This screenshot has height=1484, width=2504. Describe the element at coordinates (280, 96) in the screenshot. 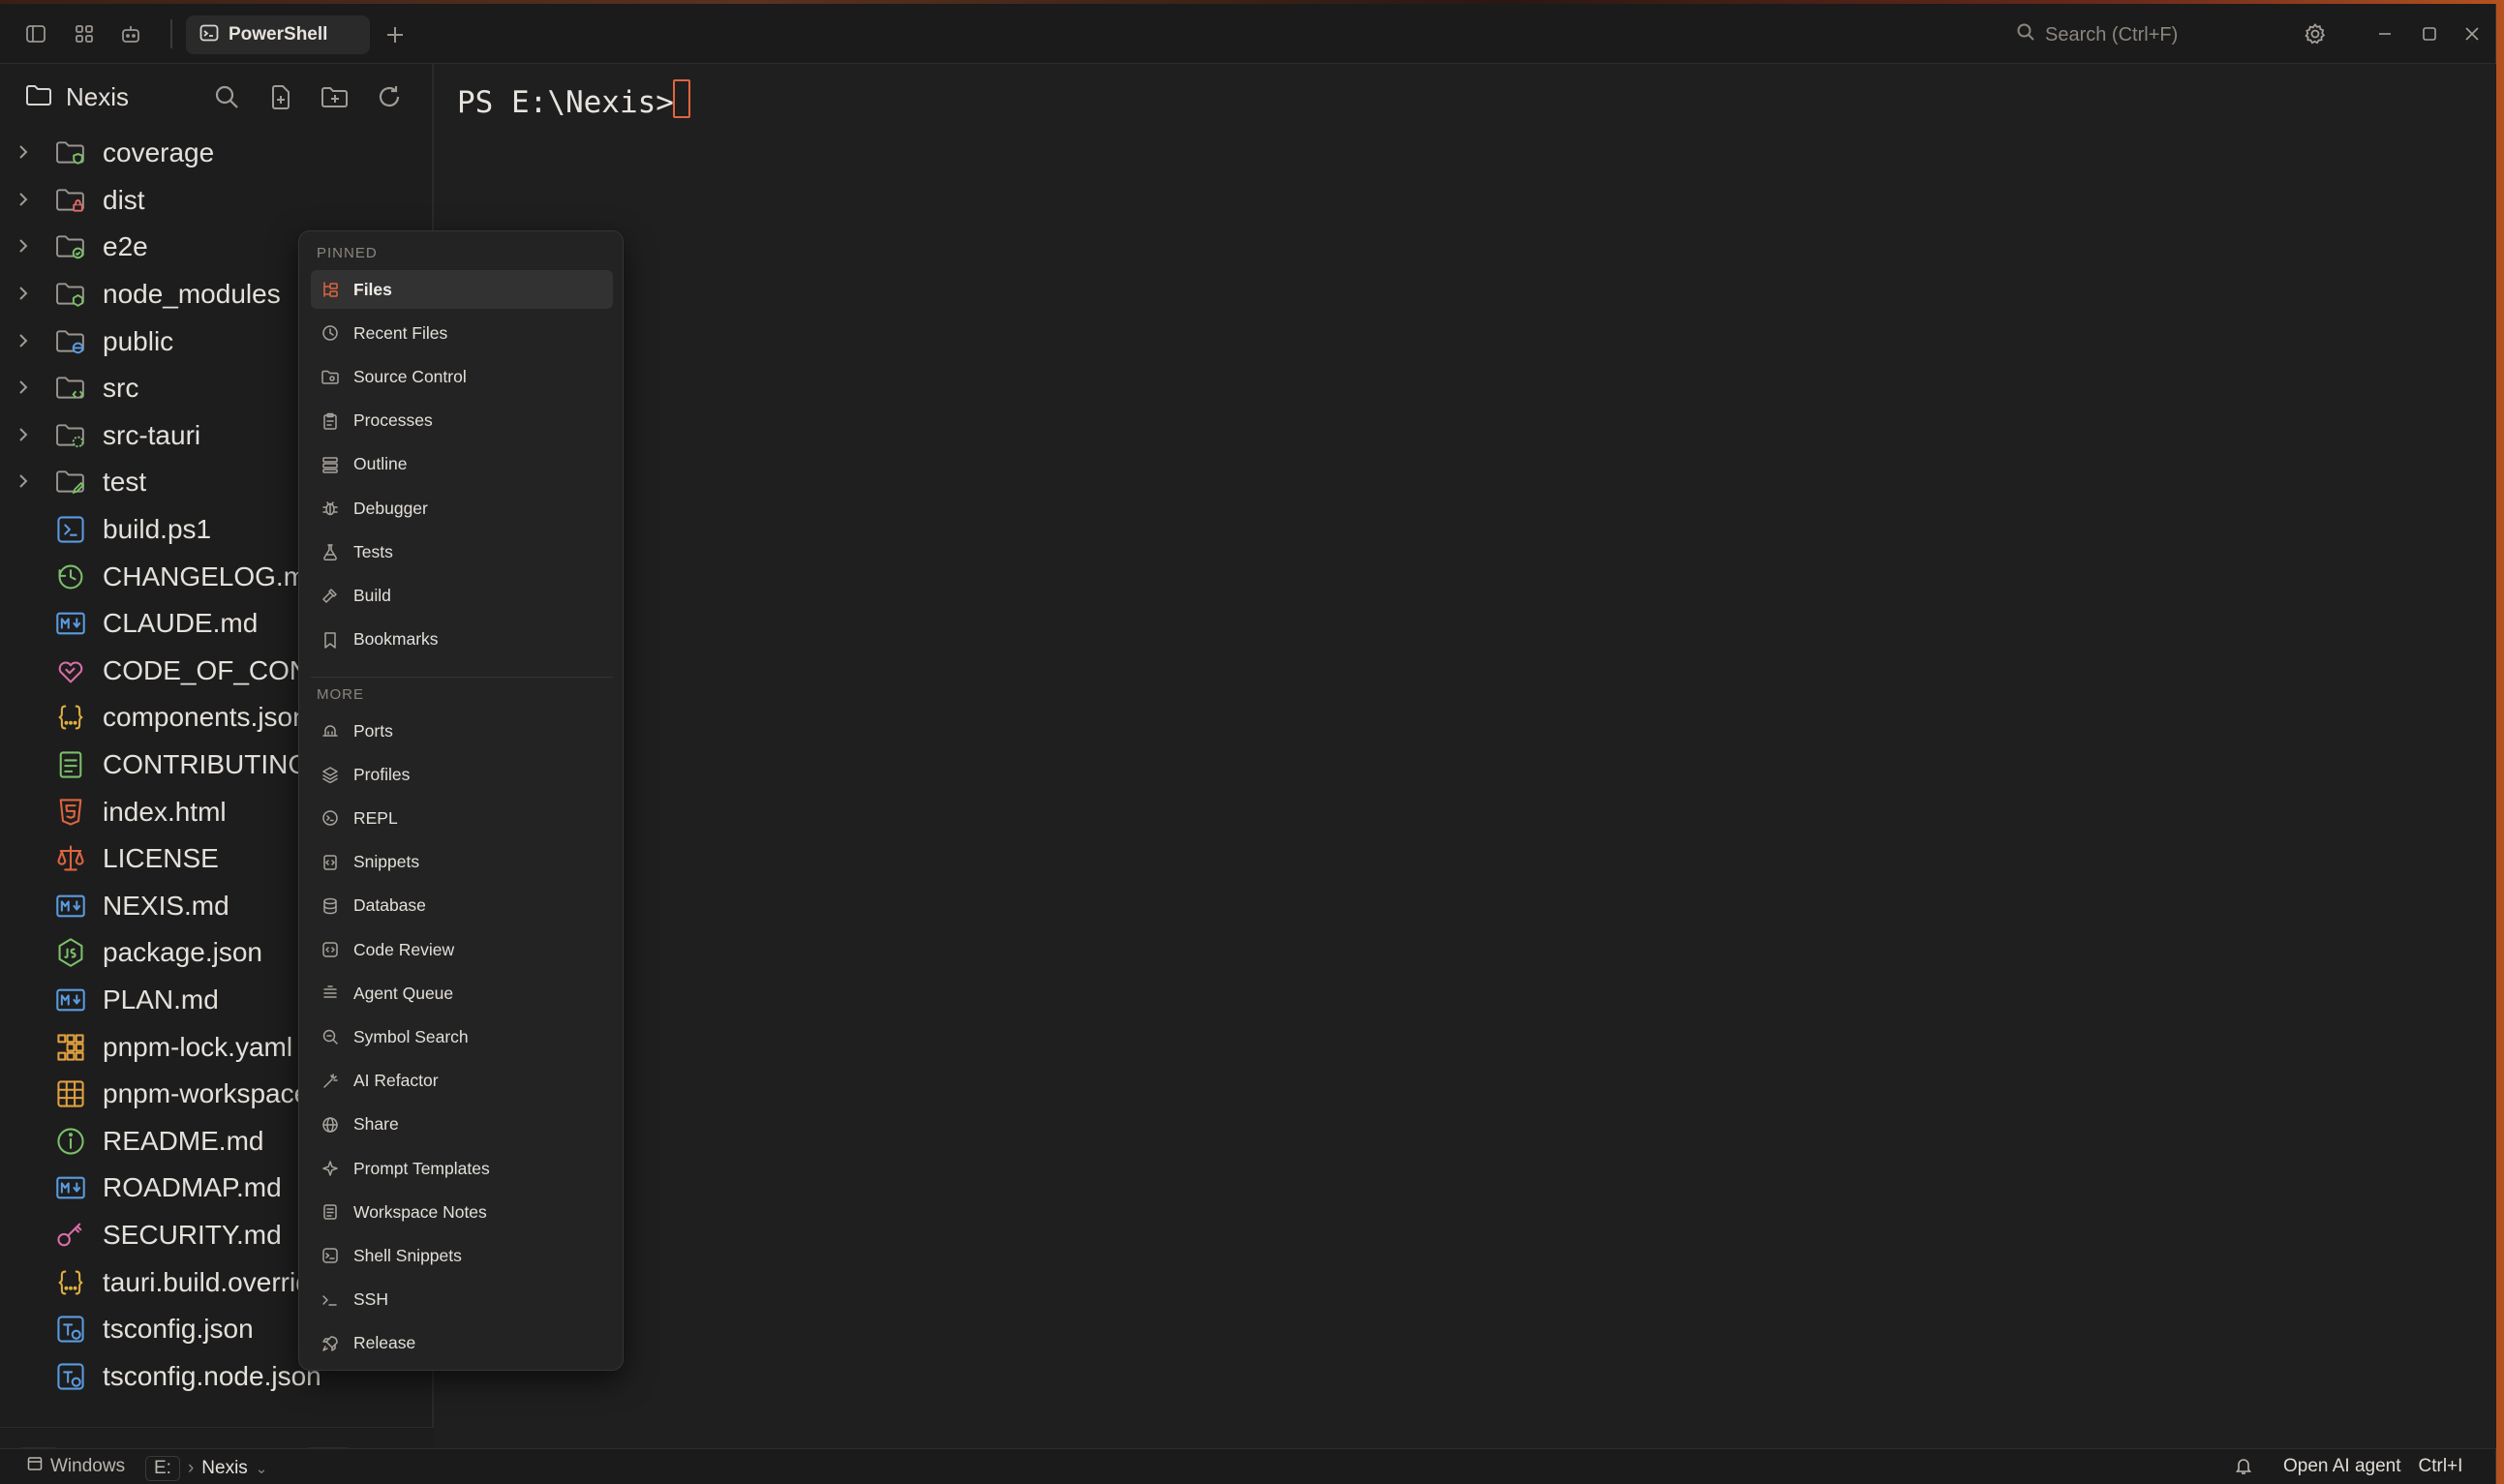

I see `new-file-icon` at that location.